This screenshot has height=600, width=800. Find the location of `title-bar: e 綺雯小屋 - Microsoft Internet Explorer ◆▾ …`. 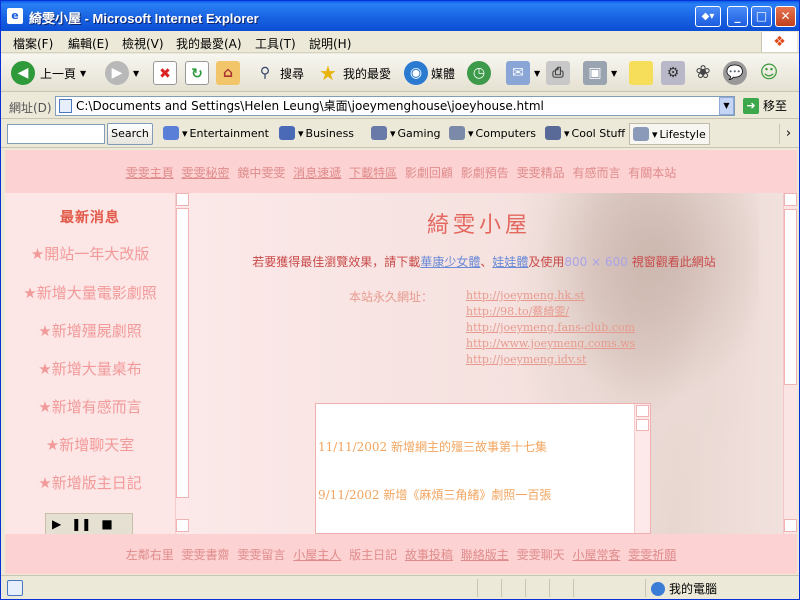

title-bar: e 綺雯小屋 - Microsoft Internet Explorer ◆▾ … is located at coordinates (400, 16).